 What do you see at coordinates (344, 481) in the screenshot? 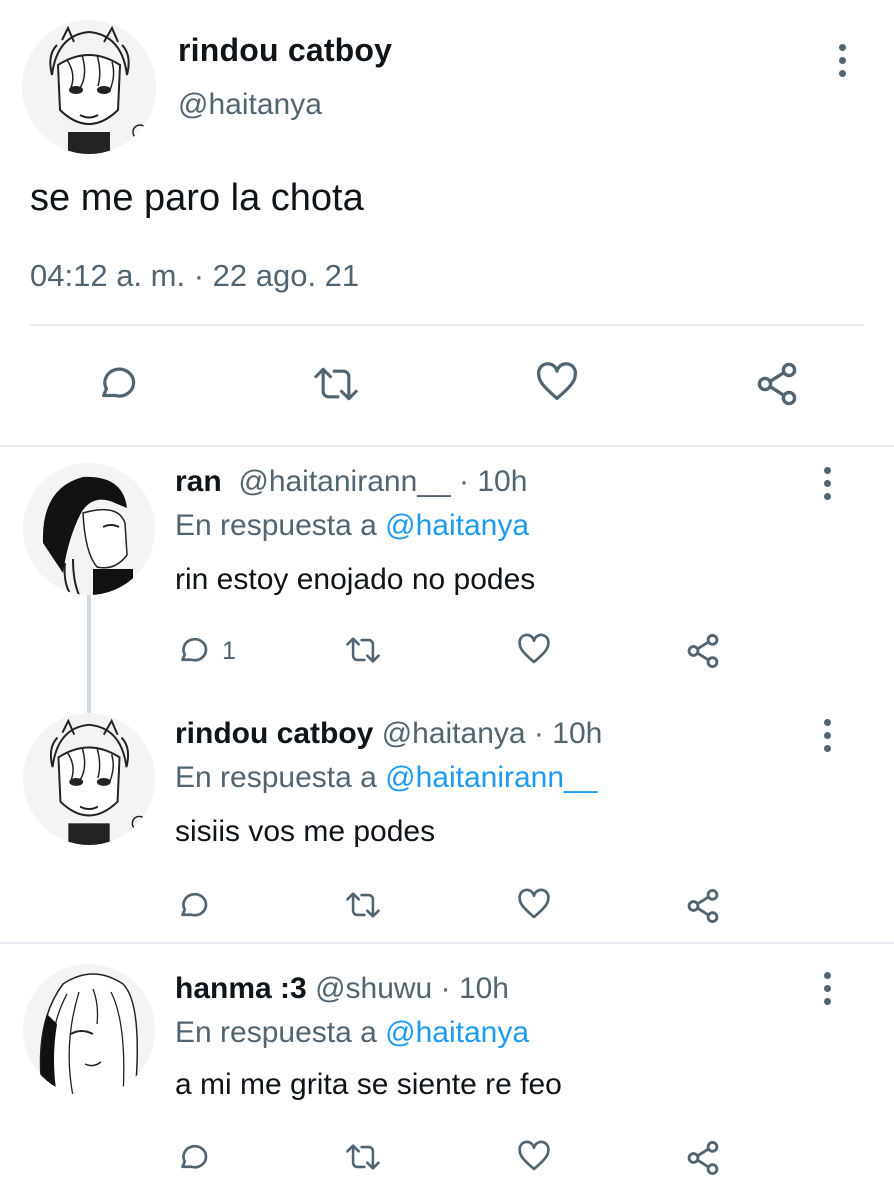
I see `author-handle: @haitanirann__` at bounding box center [344, 481].